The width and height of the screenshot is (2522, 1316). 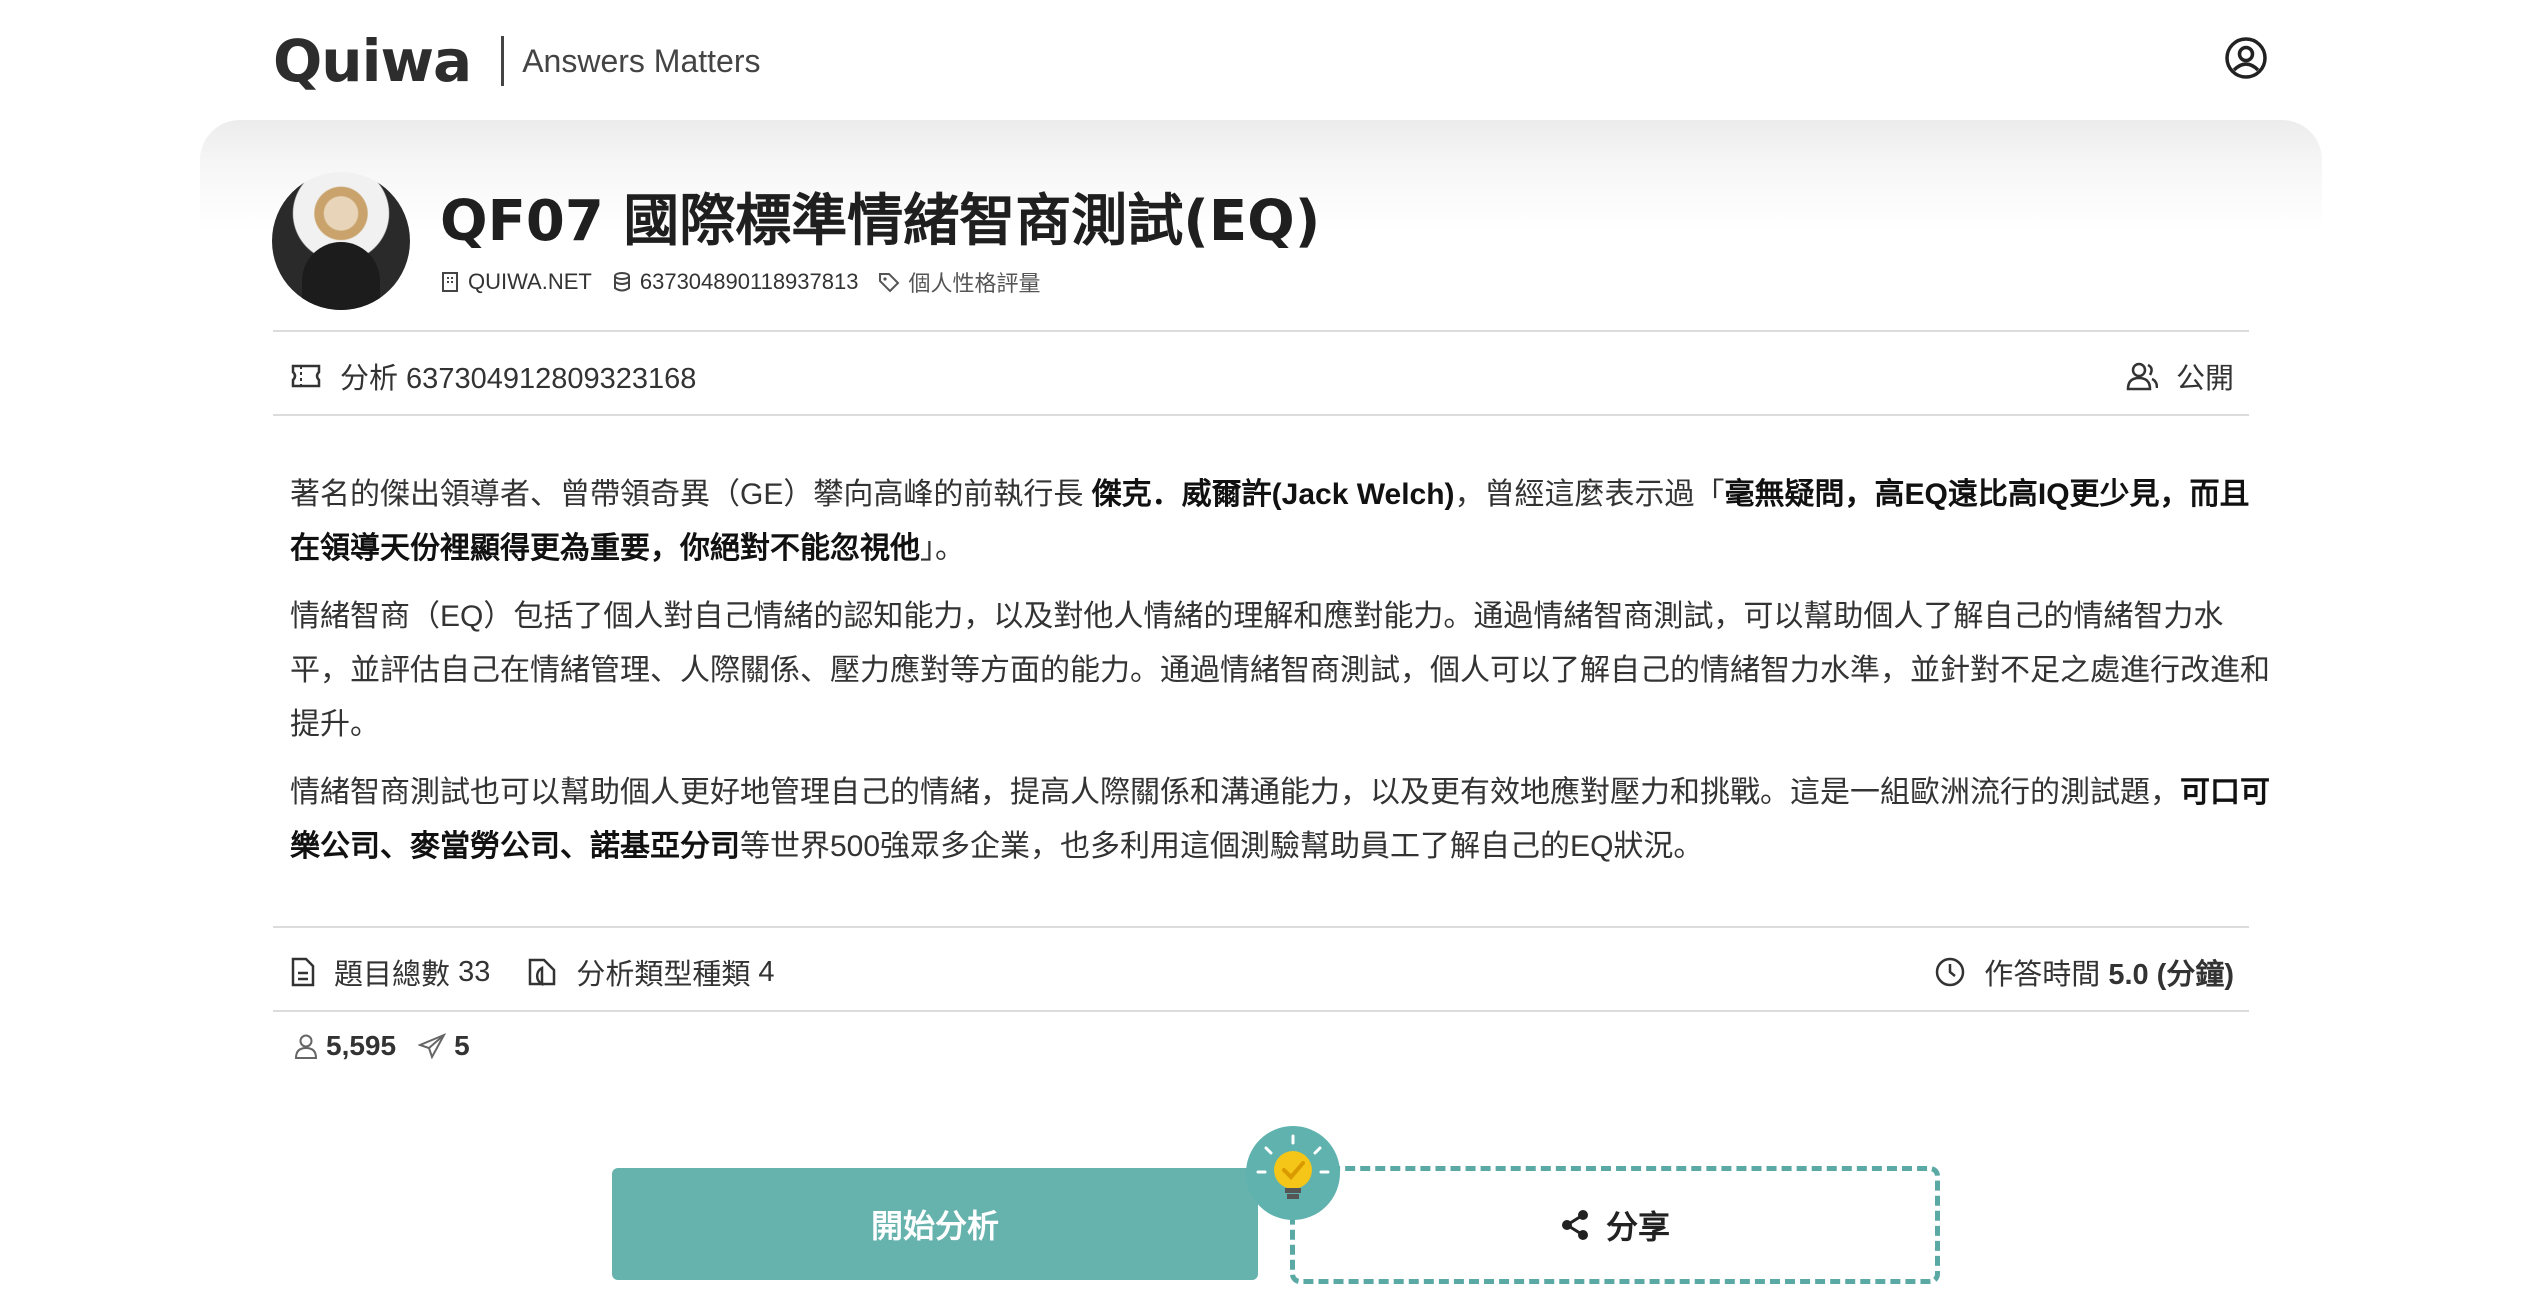 I want to click on analysis-bar: 分析 637304912809323168 公開, so click(x=1270, y=376).